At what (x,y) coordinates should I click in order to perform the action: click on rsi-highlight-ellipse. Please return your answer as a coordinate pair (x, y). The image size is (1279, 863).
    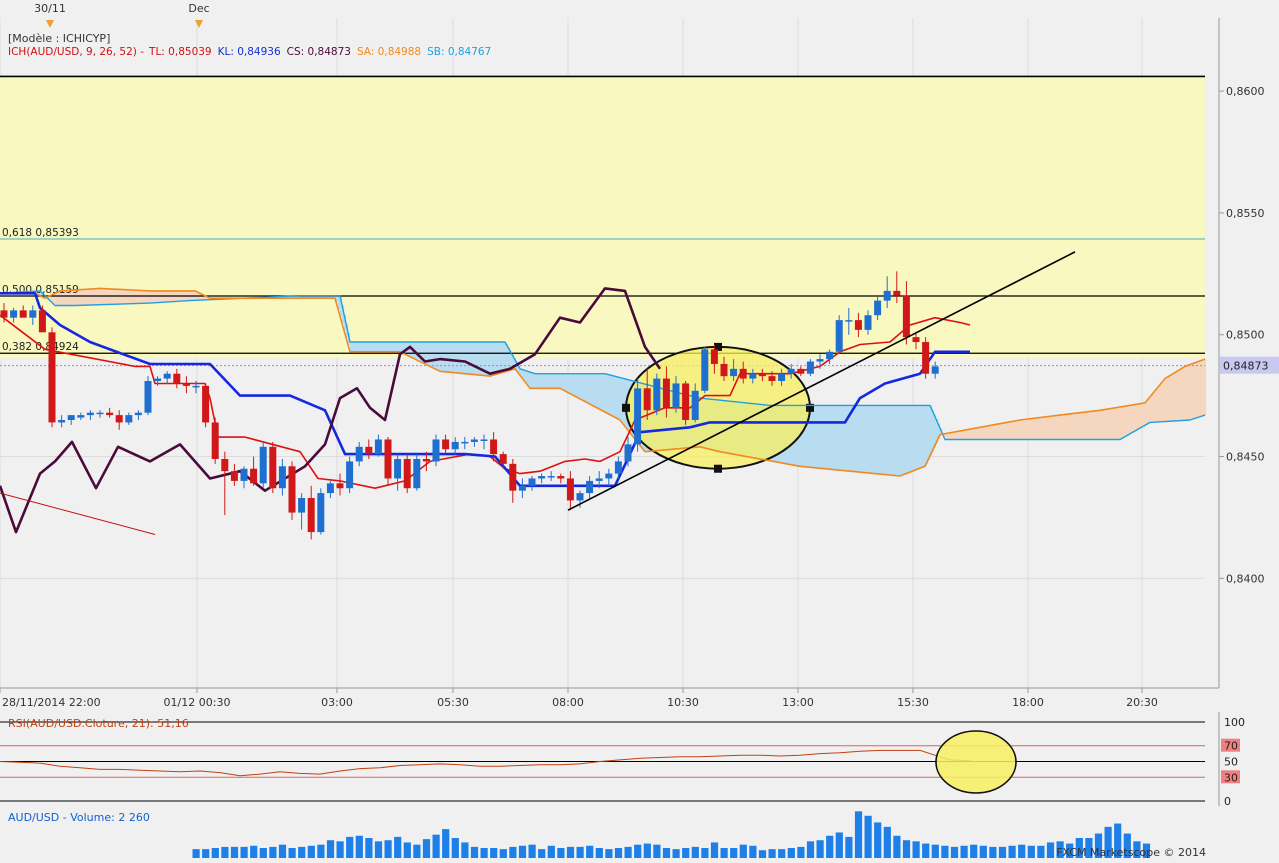
    Looking at the image, I should click on (976, 762).